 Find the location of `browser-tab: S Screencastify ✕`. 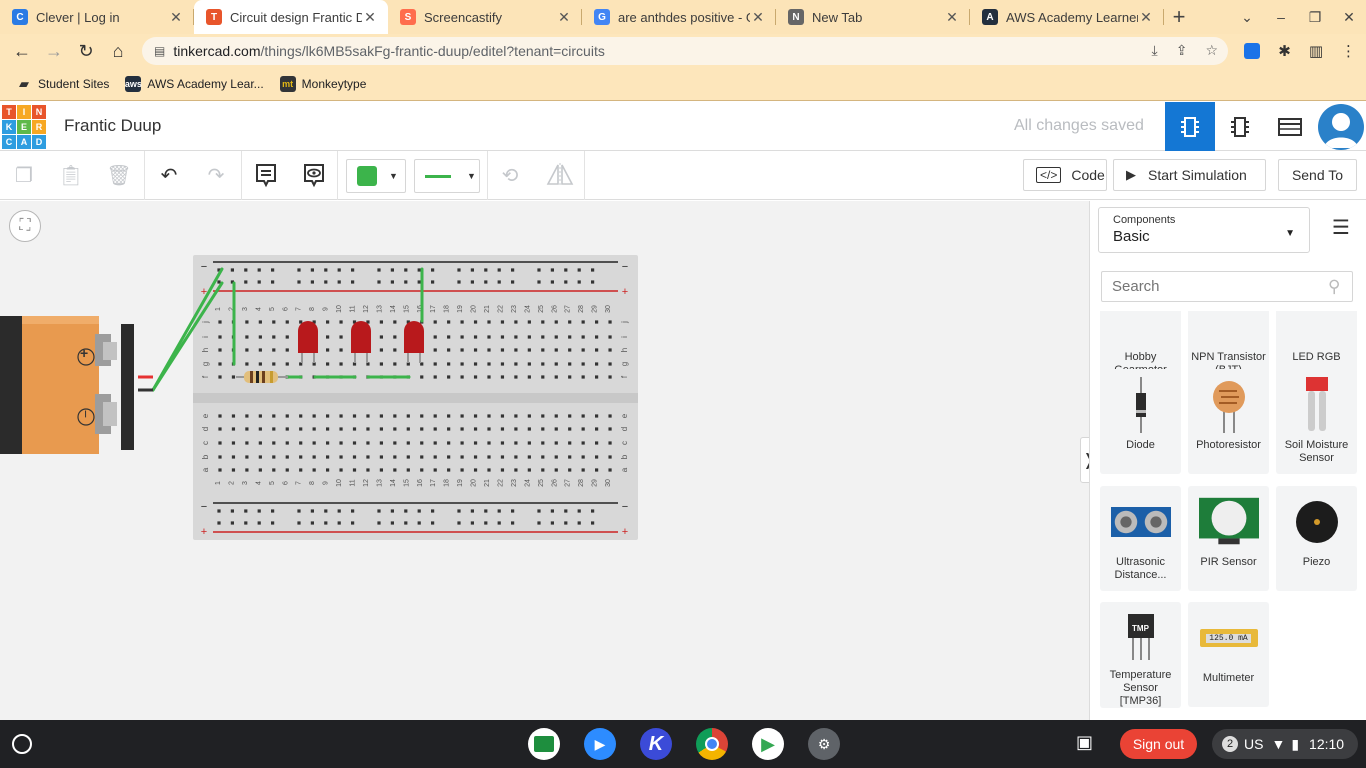

browser-tab: S Screencastify ✕ is located at coordinates (485, 17).